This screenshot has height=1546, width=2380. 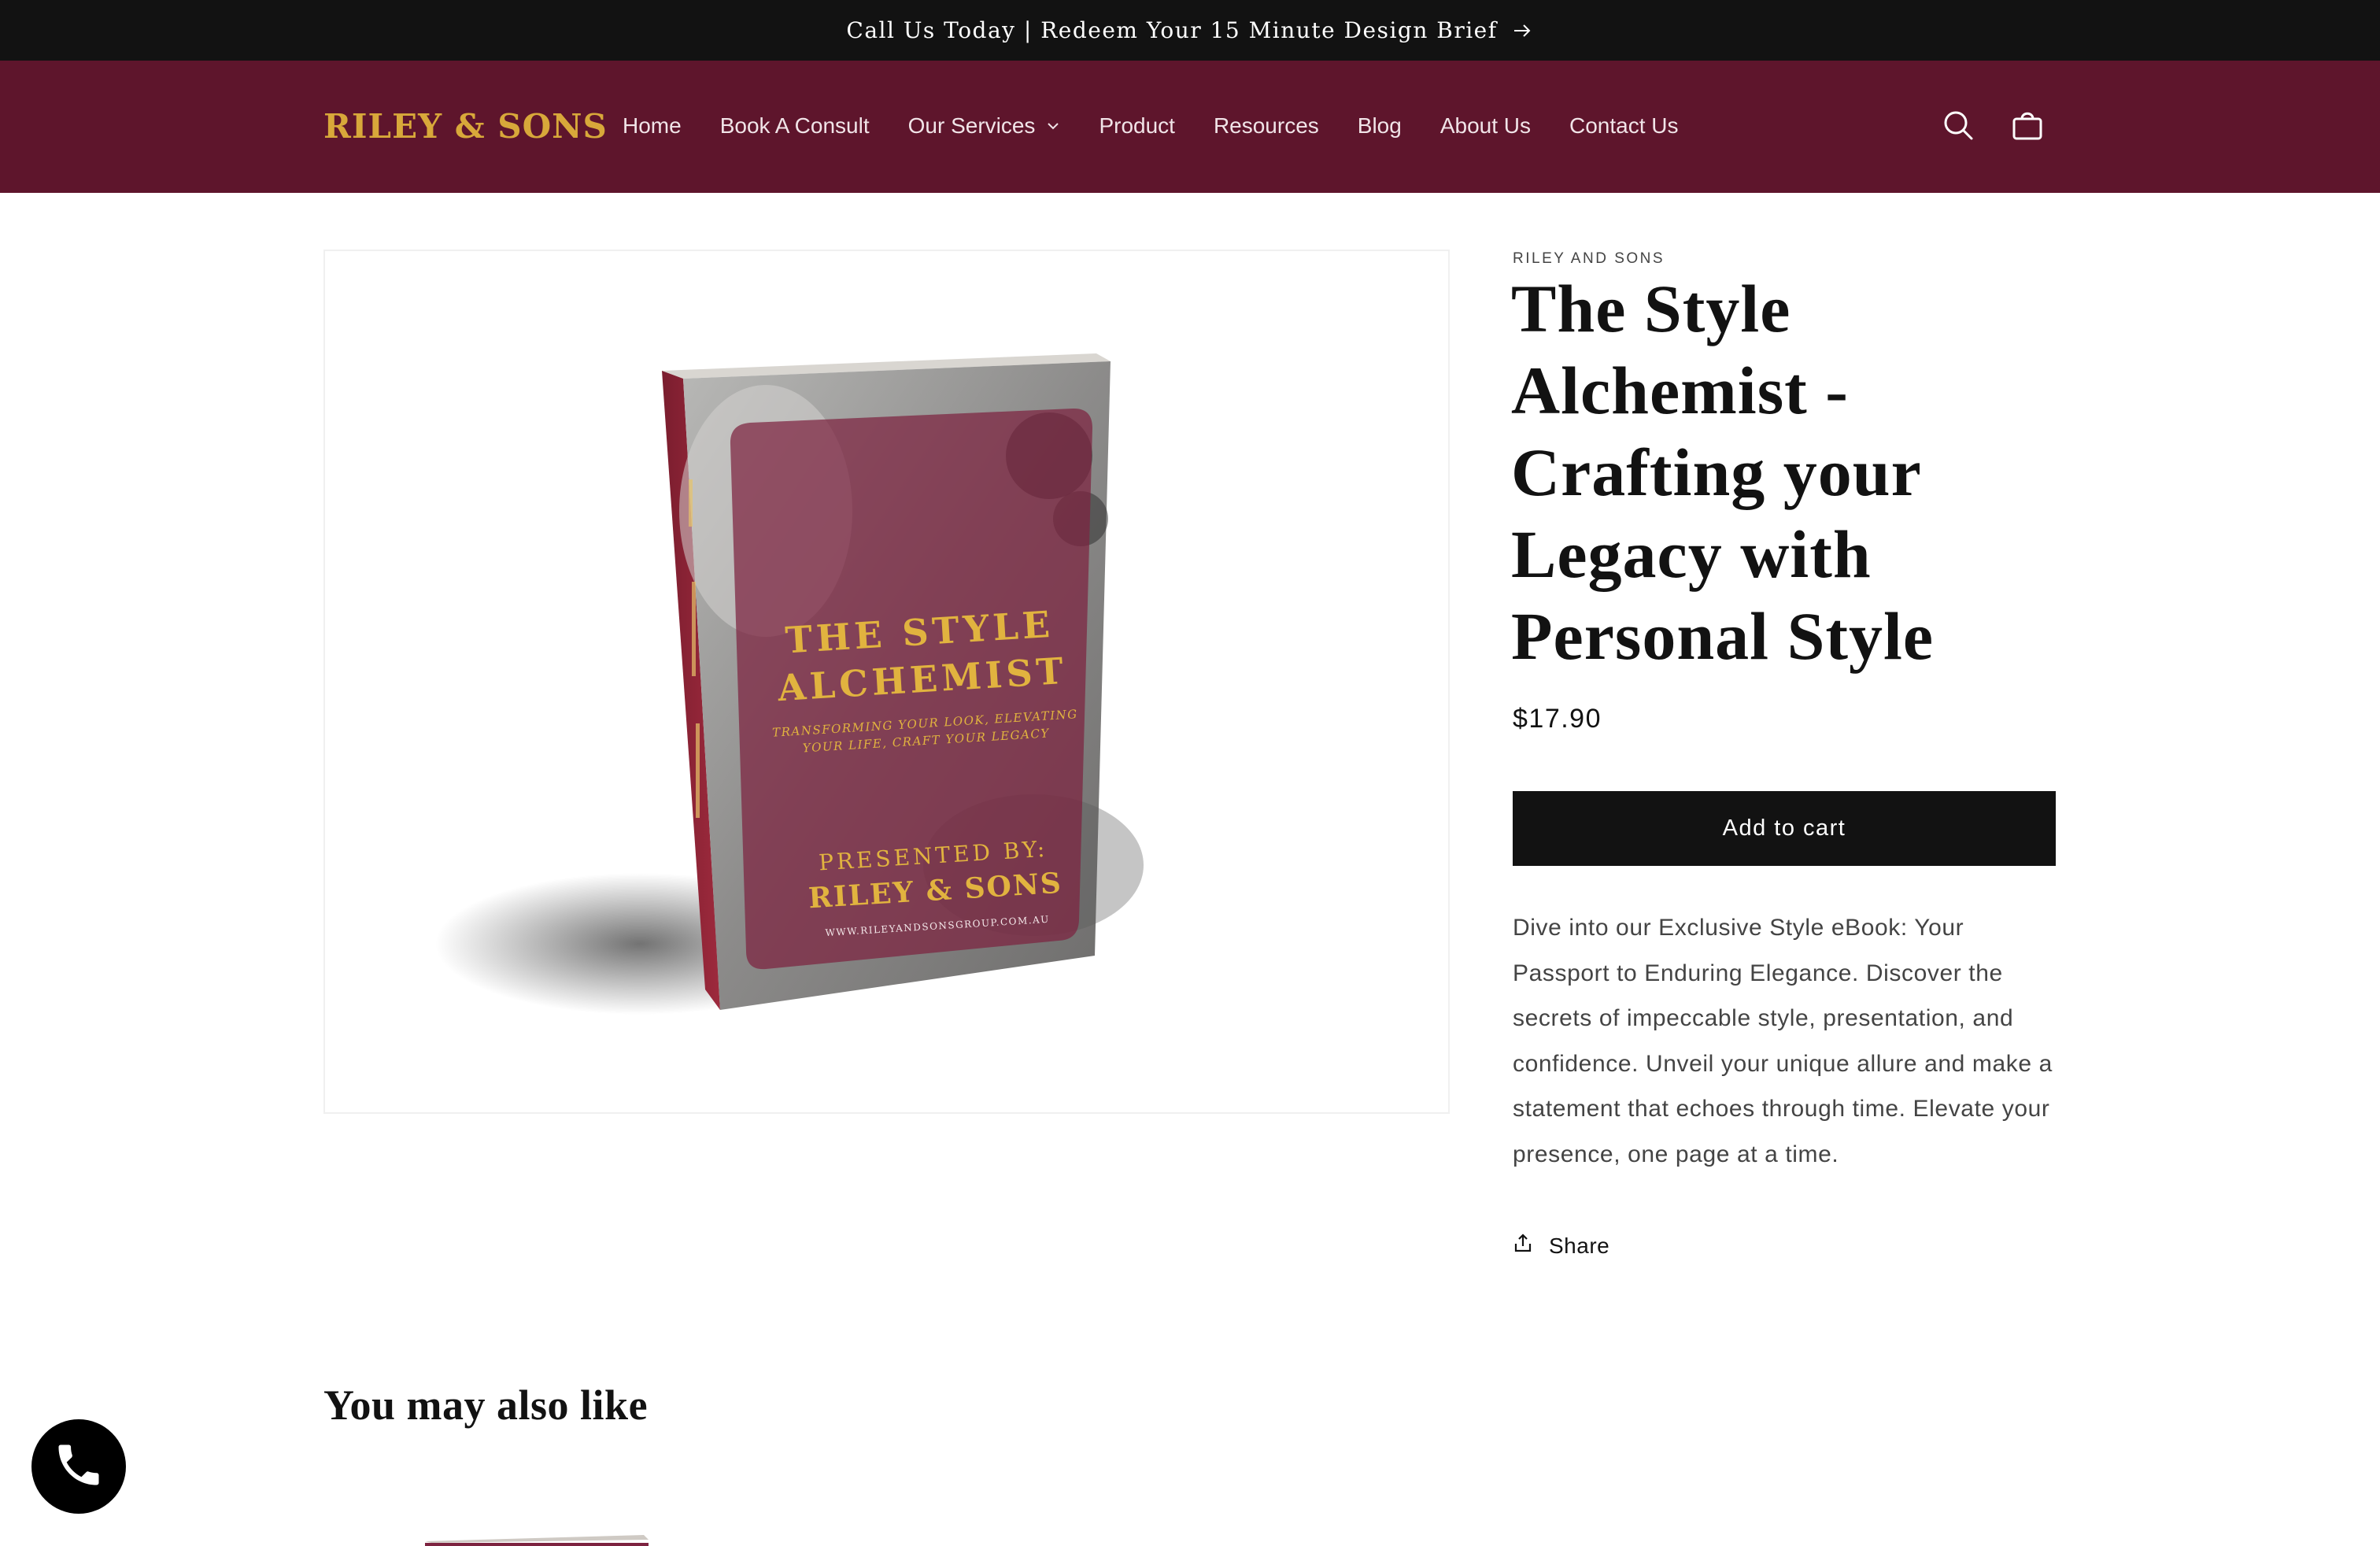 I want to click on nav-label: Our Services, so click(x=971, y=125).